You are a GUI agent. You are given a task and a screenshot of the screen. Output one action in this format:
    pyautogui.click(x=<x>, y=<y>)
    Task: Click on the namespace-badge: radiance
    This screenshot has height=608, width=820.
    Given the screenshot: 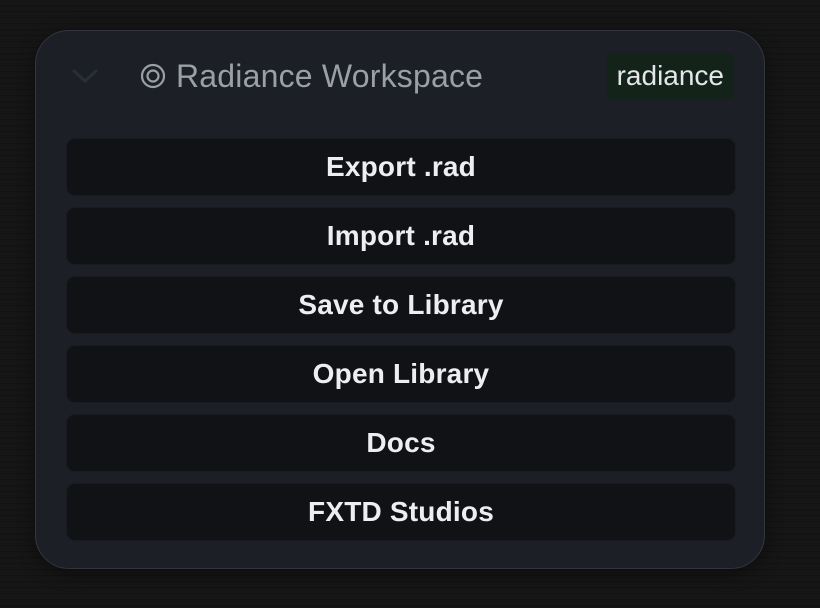 What is the action you would take?
    pyautogui.click(x=670, y=76)
    